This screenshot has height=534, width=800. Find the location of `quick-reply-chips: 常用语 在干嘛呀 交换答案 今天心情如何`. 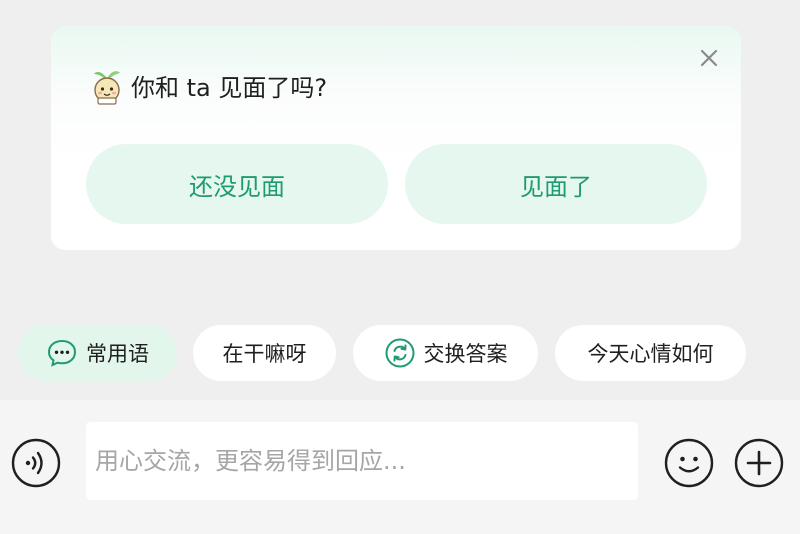

quick-reply-chips: 常用语 在干嘛呀 交换答案 今天心情如何 is located at coordinates (400, 353).